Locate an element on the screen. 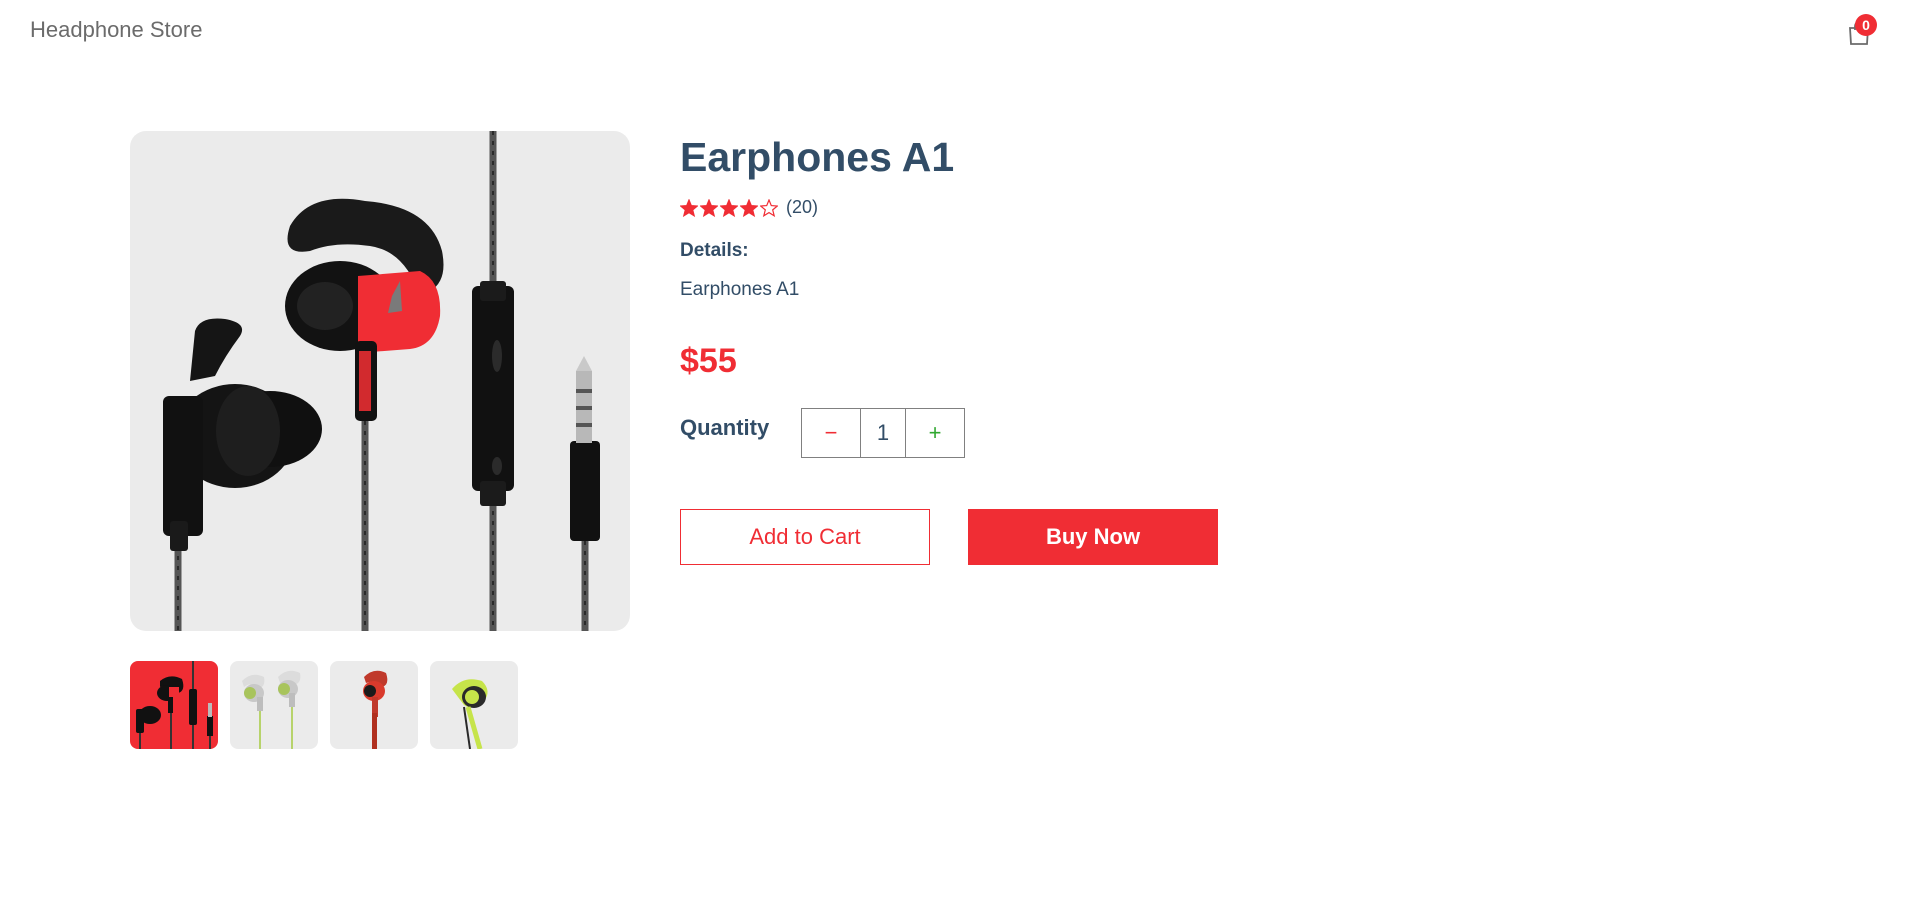 The height and width of the screenshot is (910, 1905). product-rating: (20) is located at coordinates (749, 207).